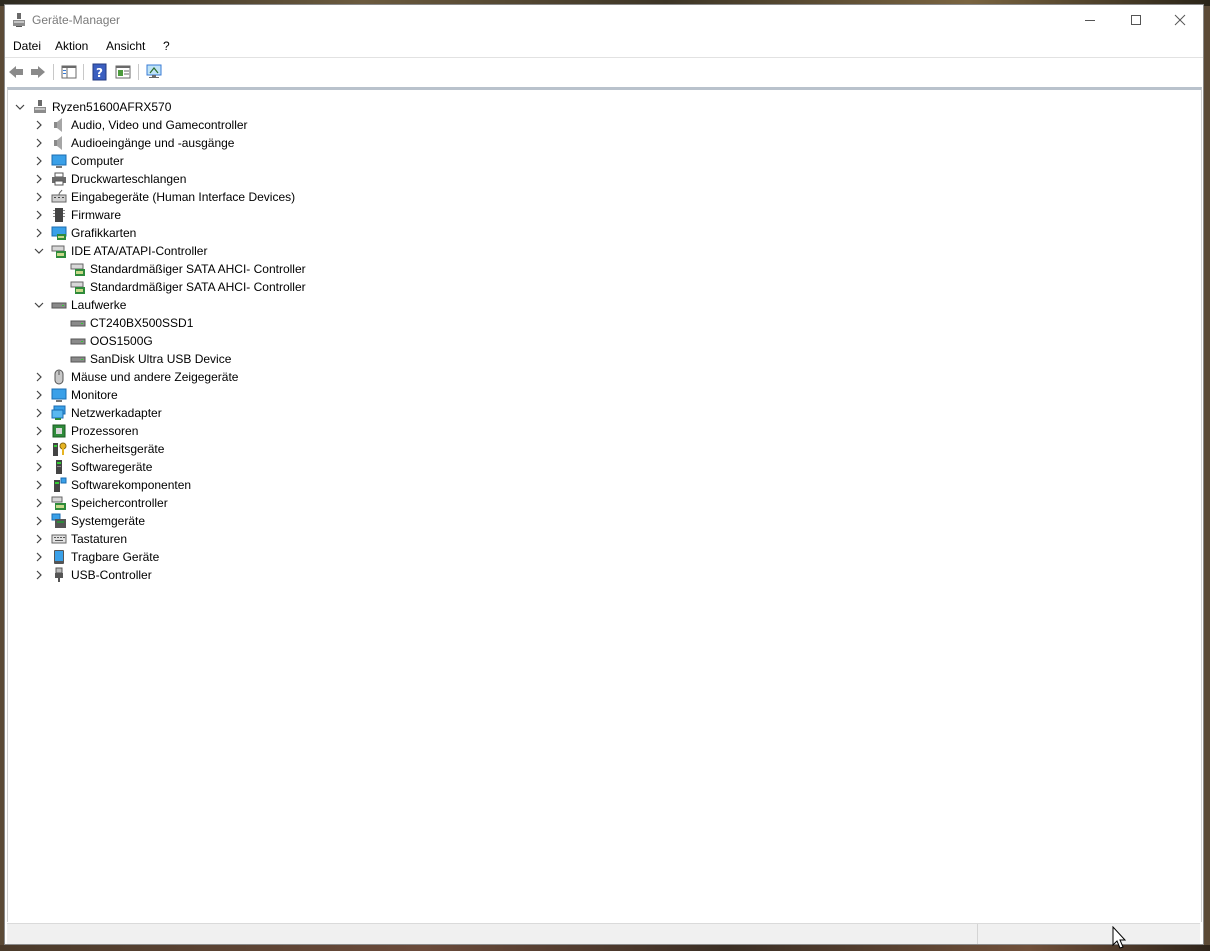 The height and width of the screenshot is (951, 1210). Describe the element at coordinates (161, 359) in the screenshot. I see `tree-leaf-label: SanDisk Ultra USB Device` at that location.